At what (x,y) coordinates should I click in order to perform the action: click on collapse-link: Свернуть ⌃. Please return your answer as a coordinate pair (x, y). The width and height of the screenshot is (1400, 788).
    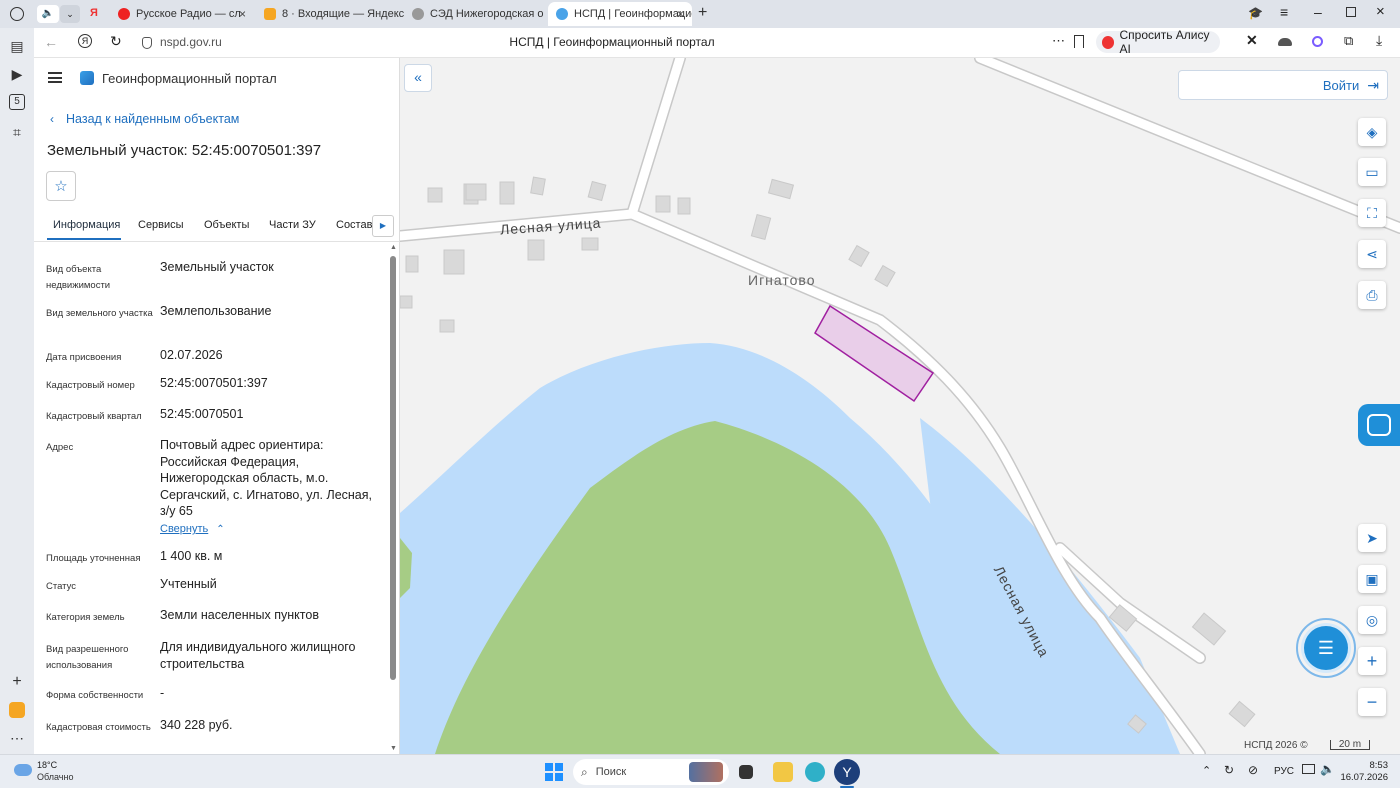
    Looking at the image, I should click on (192, 529).